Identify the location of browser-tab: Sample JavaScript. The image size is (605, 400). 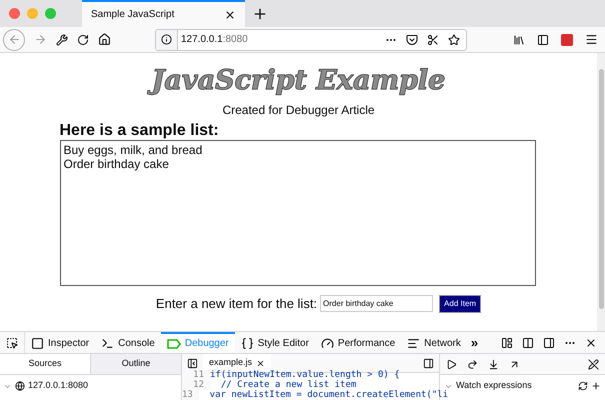
(163, 13).